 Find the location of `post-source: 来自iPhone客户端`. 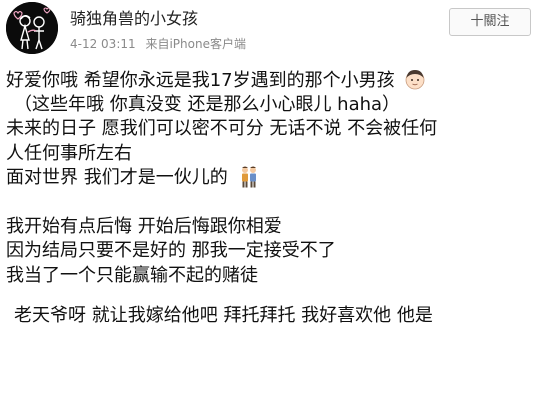

post-source: 来自iPhone客户端 is located at coordinates (195, 44).